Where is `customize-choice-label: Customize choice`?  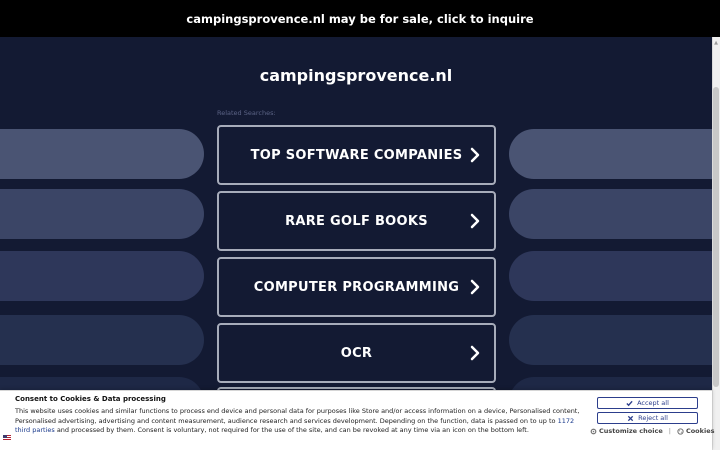
customize-choice-label: Customize choice is located at coordinates (631, 431).